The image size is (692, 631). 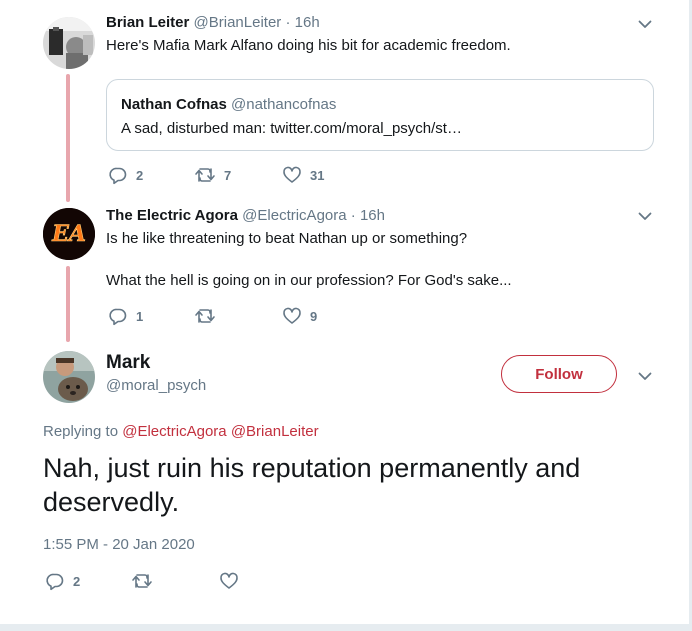 I want to click on tweet-header: The Electric Agora @ElectricAgora · 16h, so click(x=245, y=215).